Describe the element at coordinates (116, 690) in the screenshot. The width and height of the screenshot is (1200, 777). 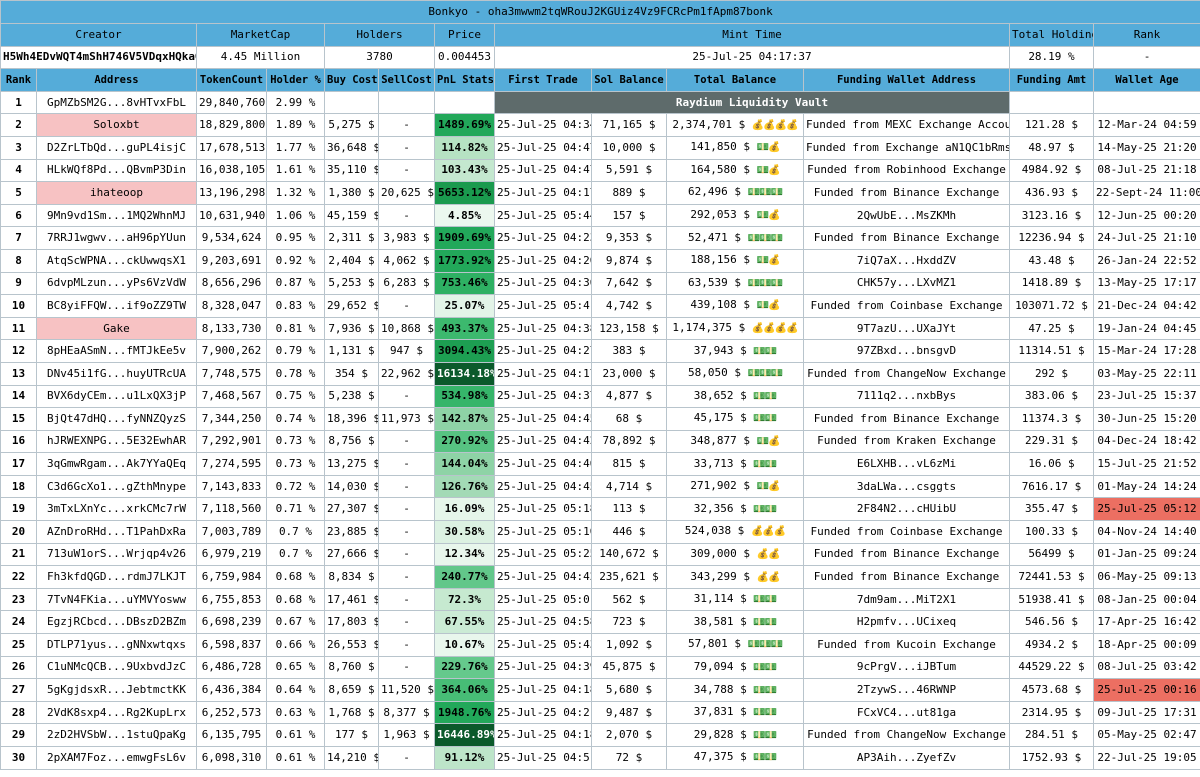
I see `address-cell: 5gKgjdsxR...JebtmctKK` at that location.